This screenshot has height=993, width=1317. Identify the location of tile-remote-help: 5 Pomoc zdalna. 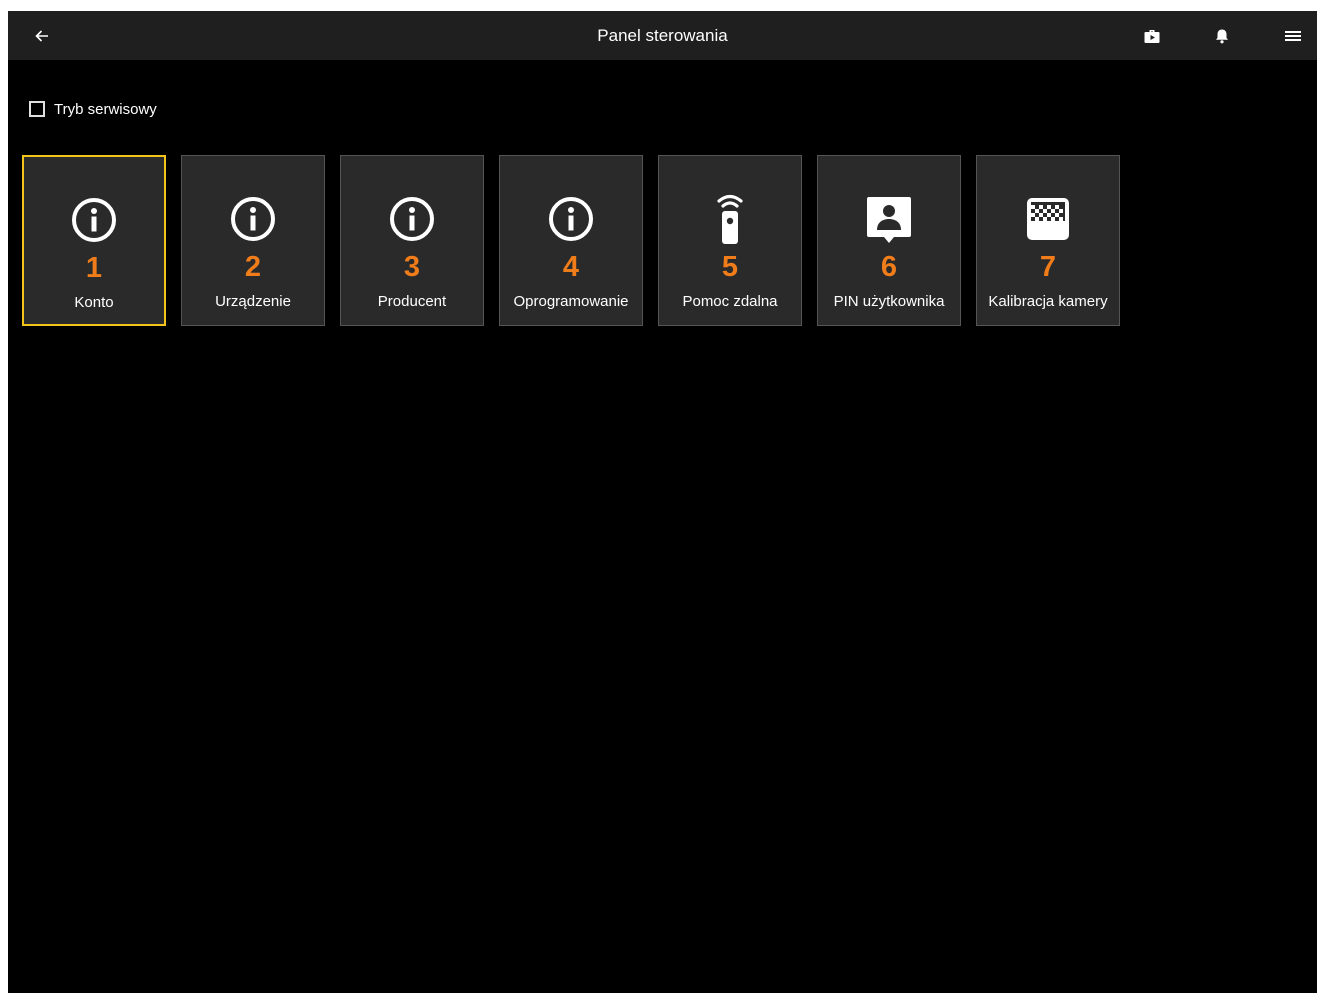
(730, 240).